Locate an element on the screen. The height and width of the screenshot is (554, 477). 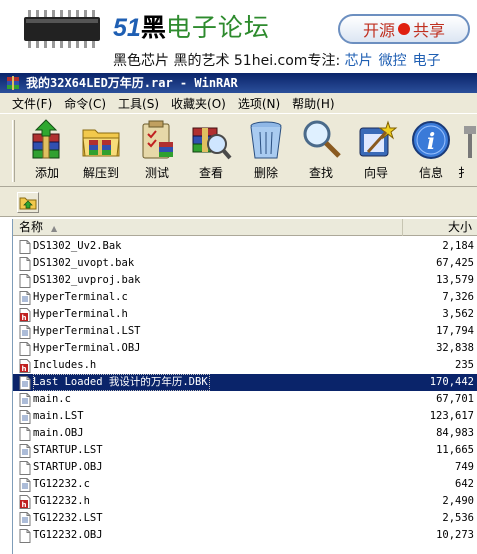
file-row: STARTUP.OBJ 749 is located at coordinates (245, 467).